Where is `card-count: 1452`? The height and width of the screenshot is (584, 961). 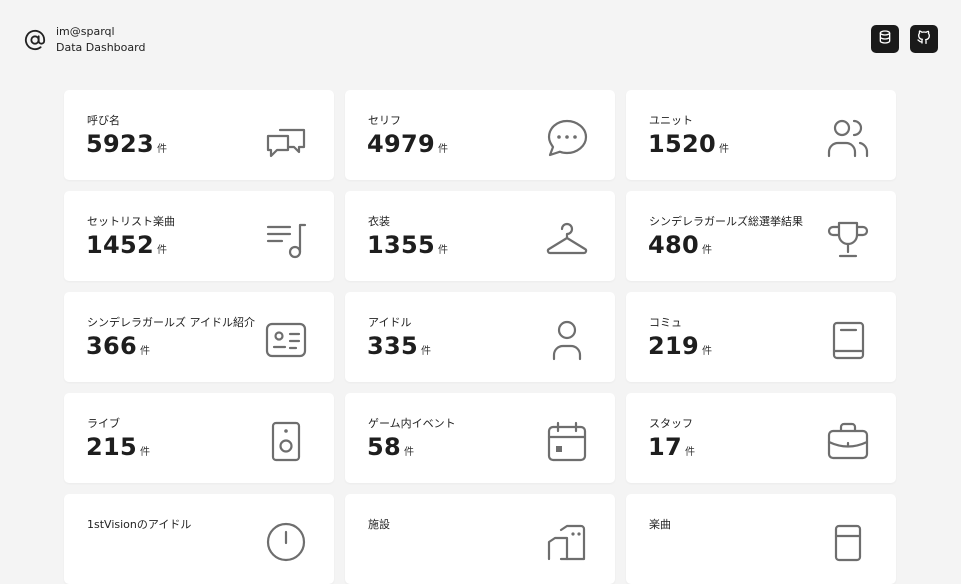 card-count: 1452 is located at coordinates (120, 245).